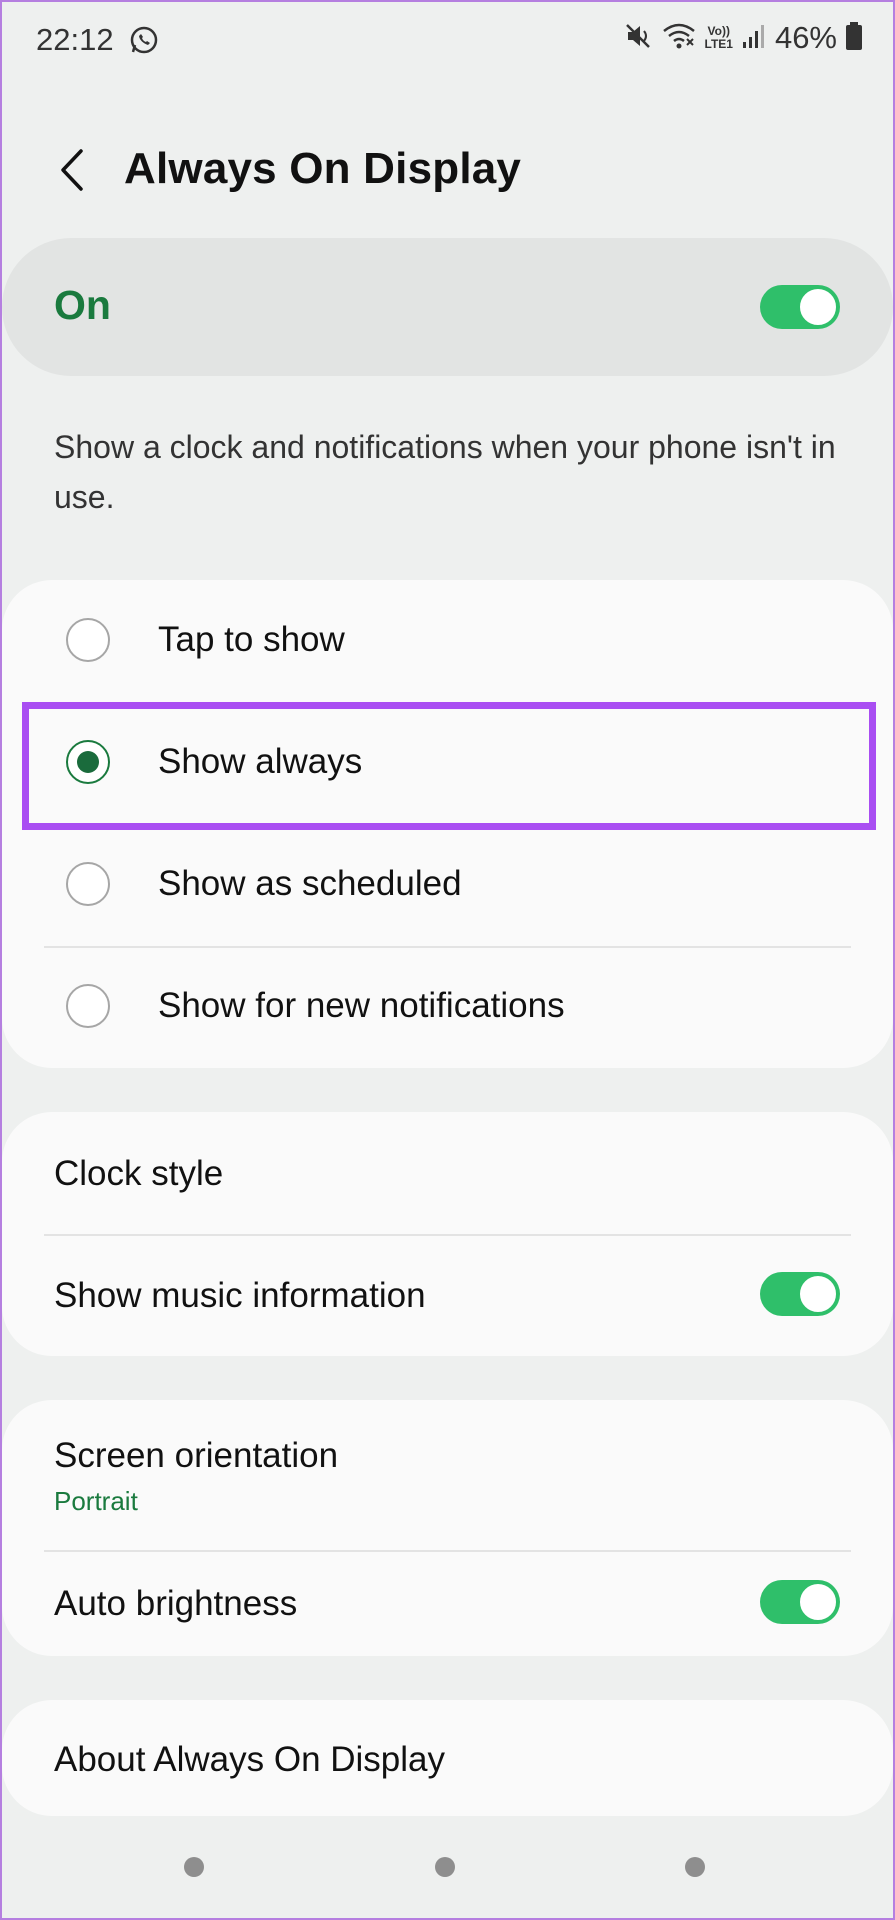  What do you see at coordinates (854, 38) in the screenshot?
I see `battery-icon` at bounding box center [854, 38].